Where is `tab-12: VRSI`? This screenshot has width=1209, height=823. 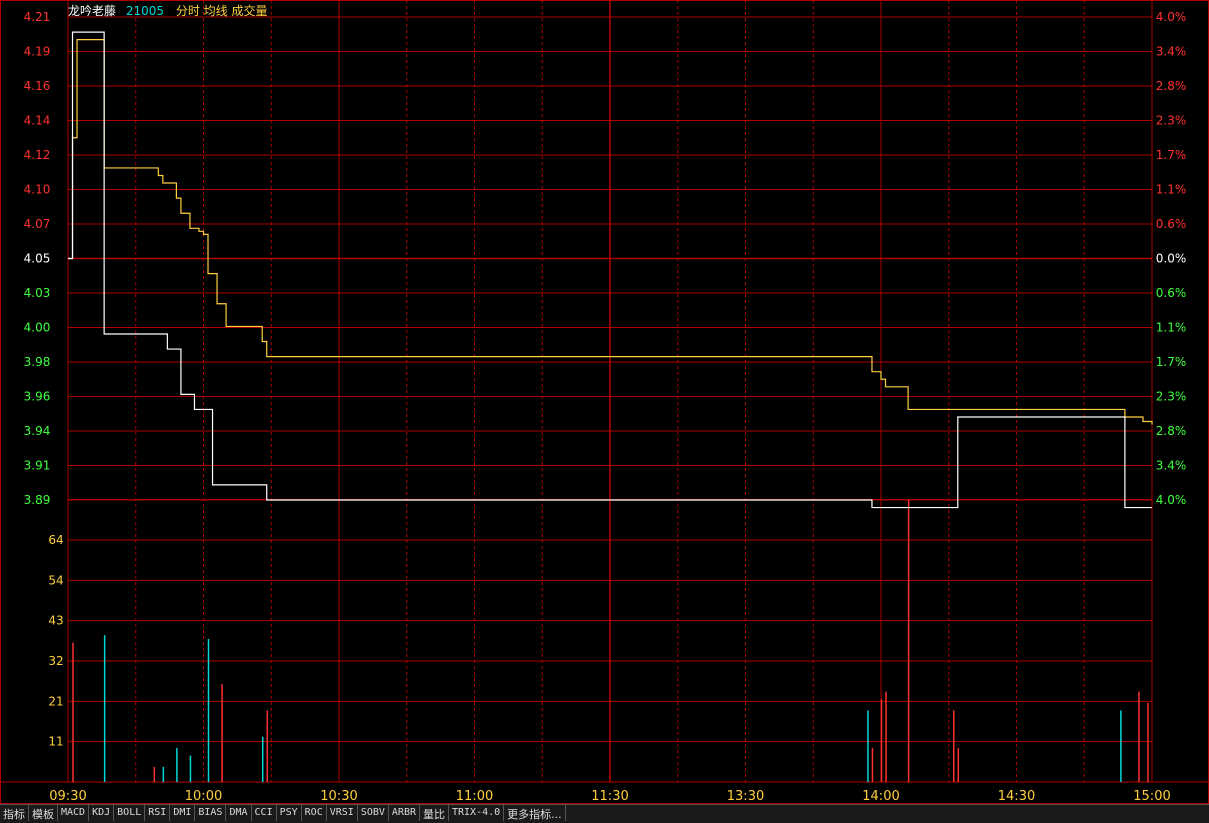 tab-12: VRSI is located at coordinates (342, 813).